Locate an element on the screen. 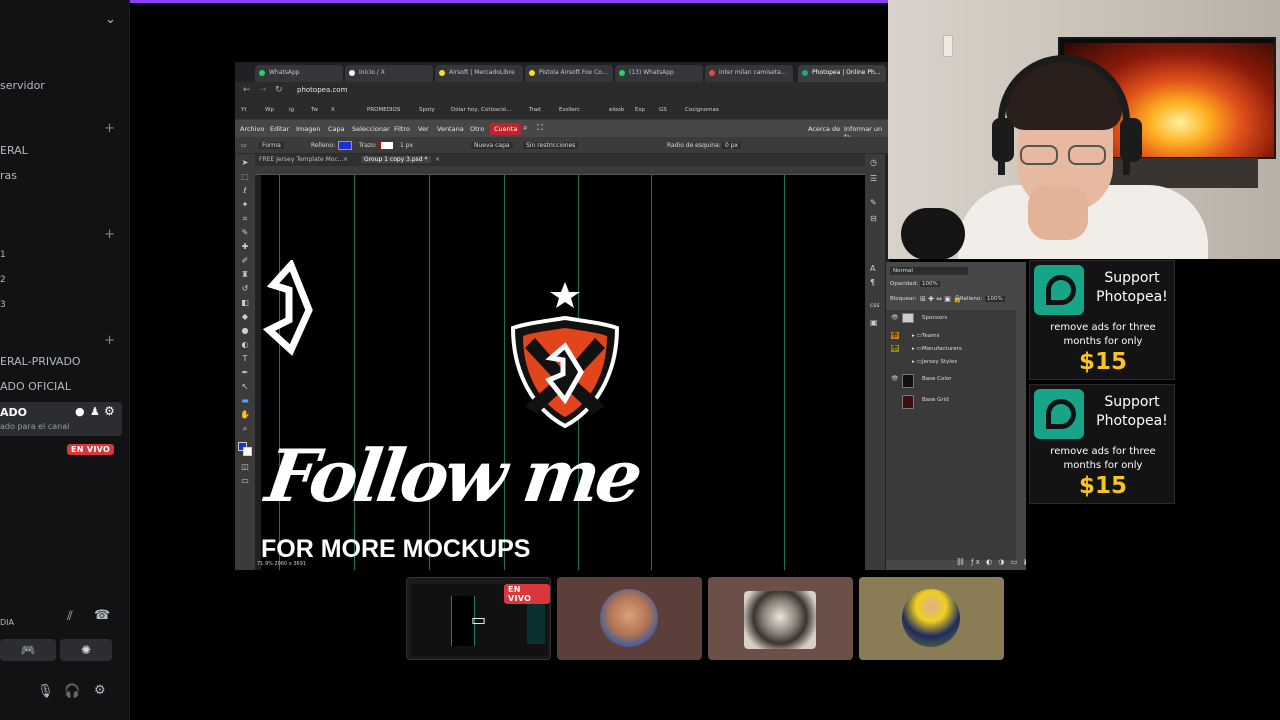  search-icon: ⌕ is located at coordinates (525, 128).